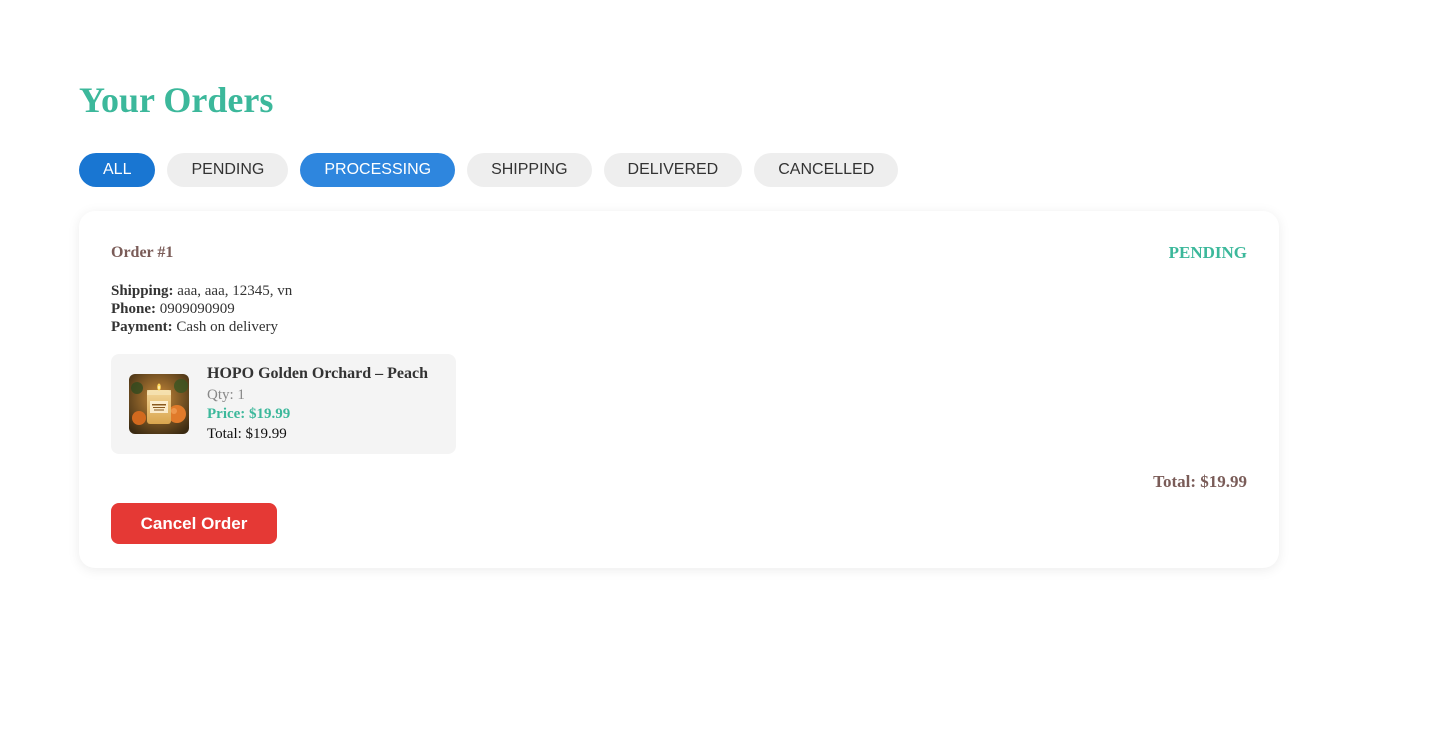 The image size is (1445, 736). What do you see at coordinates (826, 170) in the screenshot?
I see `filter-cancelled-button: CANCELLED` at bounding box center [826, 170].